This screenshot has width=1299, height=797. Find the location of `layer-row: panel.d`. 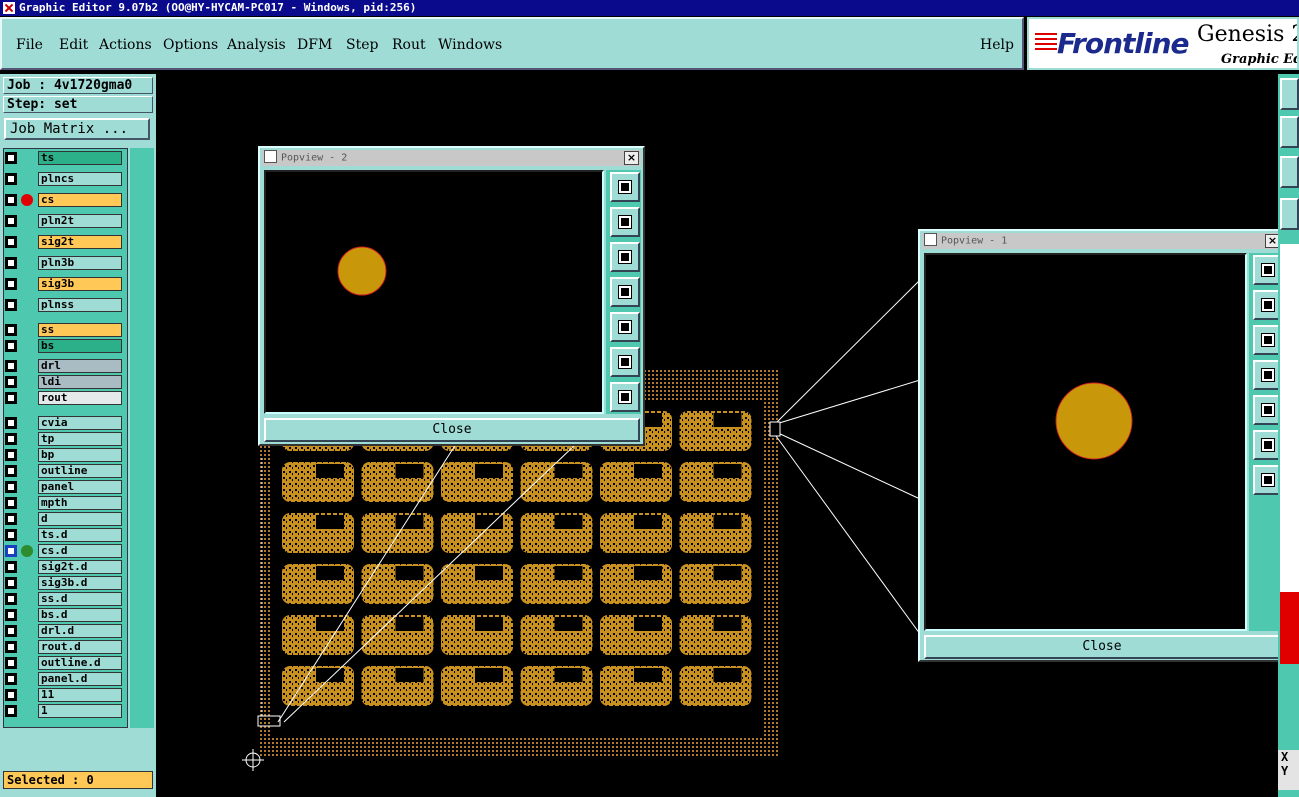

layer-row: panel.d is located at coordinates (63, 679).